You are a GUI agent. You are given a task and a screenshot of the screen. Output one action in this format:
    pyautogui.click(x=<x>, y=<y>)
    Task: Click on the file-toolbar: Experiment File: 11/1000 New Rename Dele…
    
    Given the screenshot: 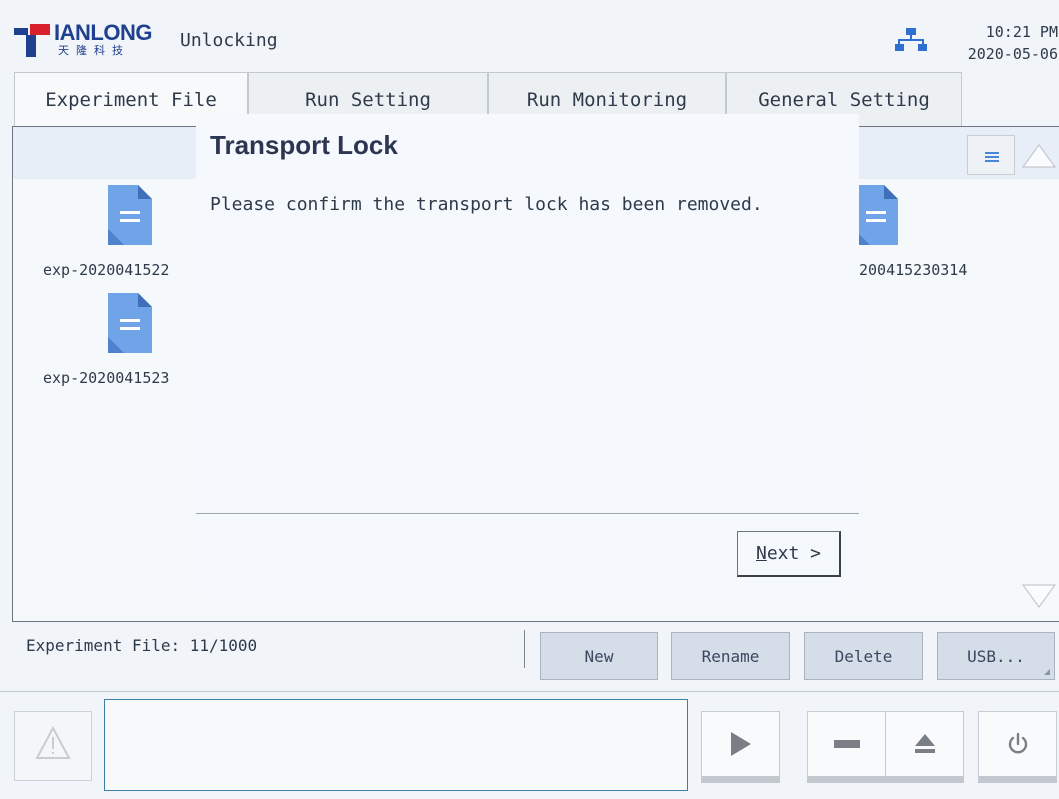 What is the action you would take?
    pyautogui.click(x=529, y=651)
    